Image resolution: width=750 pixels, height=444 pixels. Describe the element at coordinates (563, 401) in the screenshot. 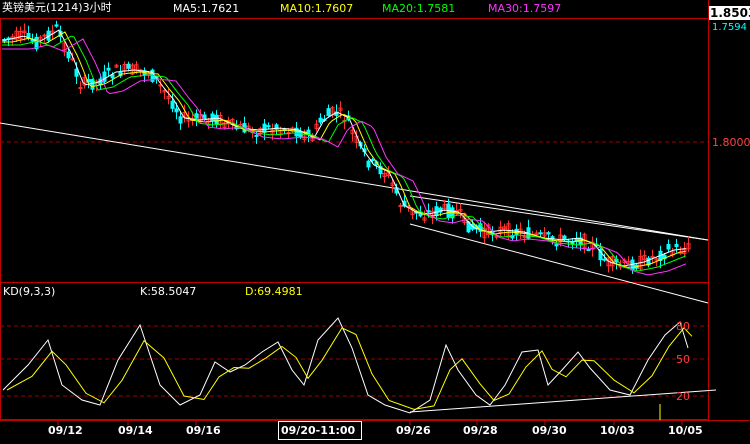

I see `kd-trendline` at that location.